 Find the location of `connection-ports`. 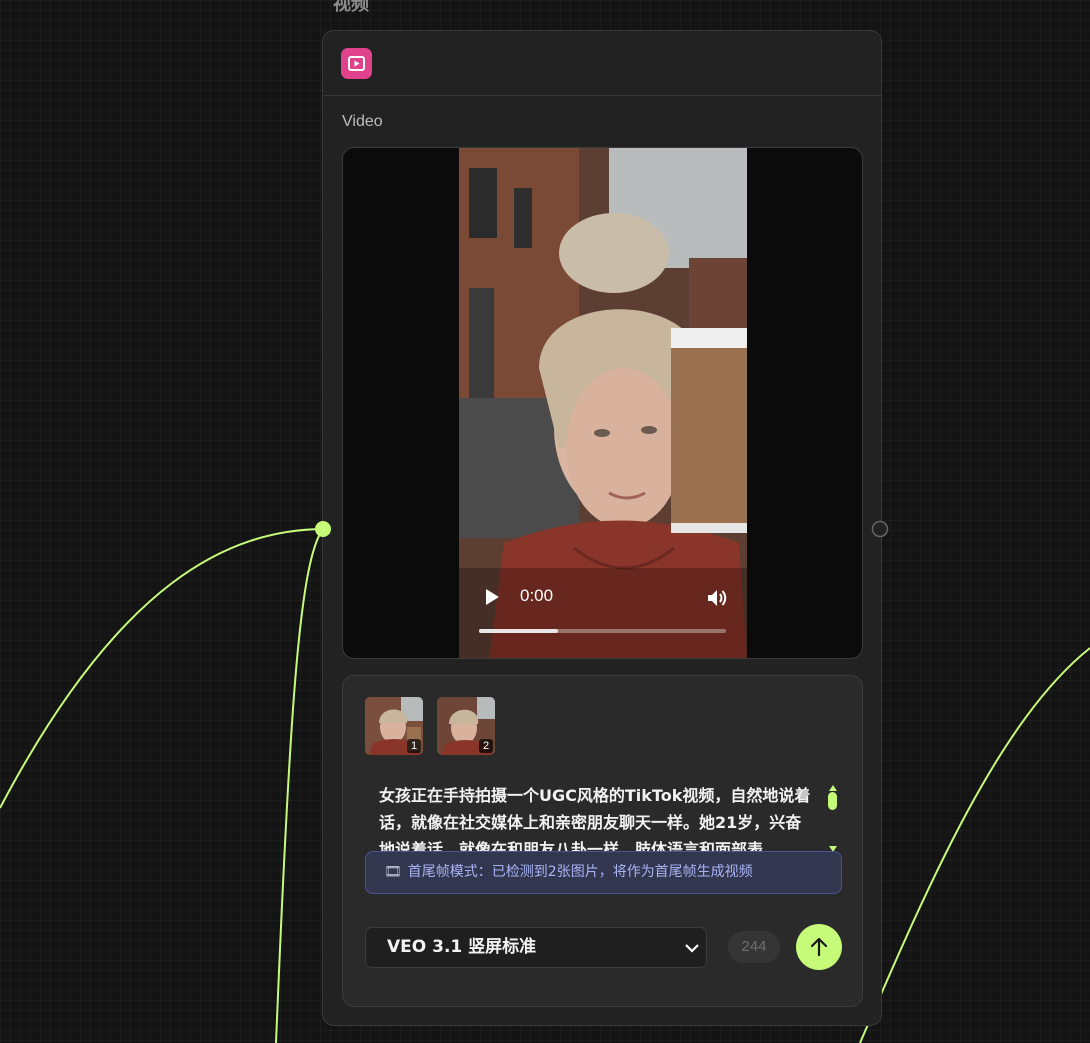

connection-ports is located at coordinates (602, 529).